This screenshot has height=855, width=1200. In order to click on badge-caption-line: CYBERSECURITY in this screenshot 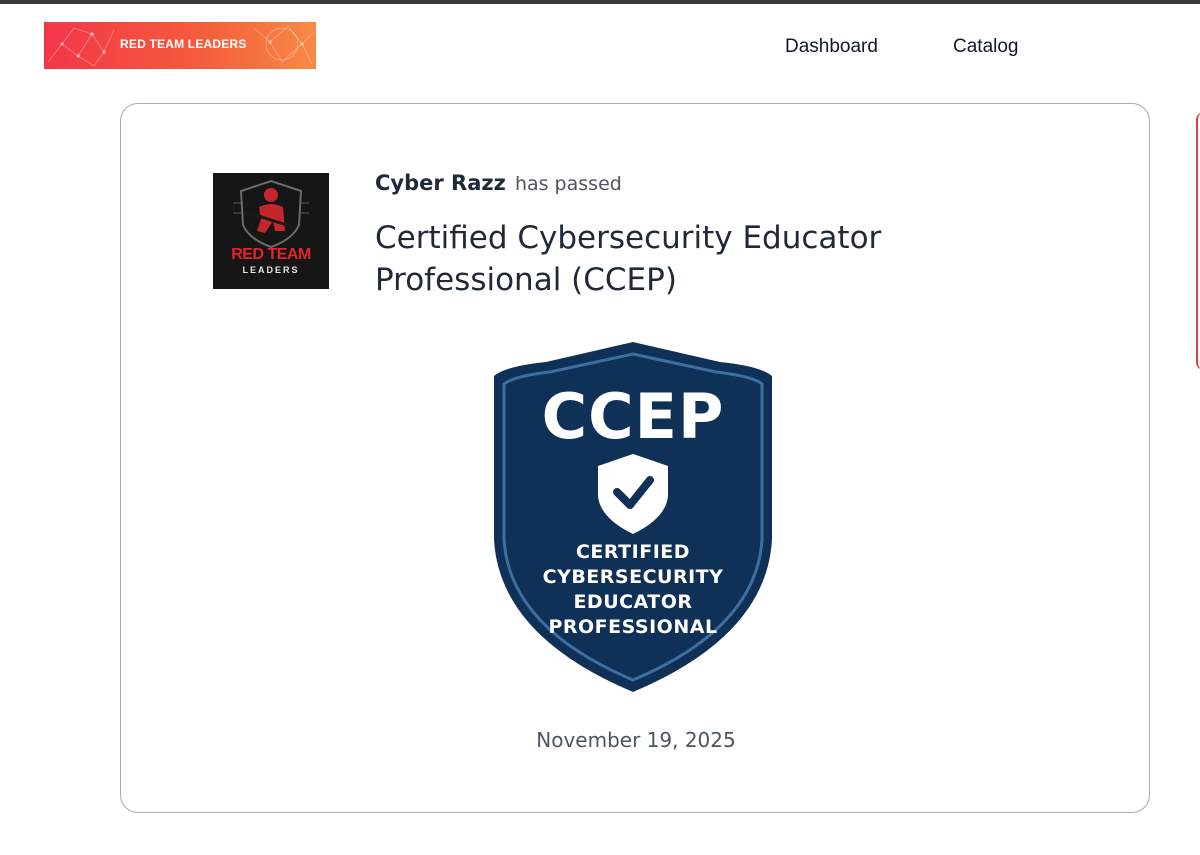, I will do `click(633, 577)`.